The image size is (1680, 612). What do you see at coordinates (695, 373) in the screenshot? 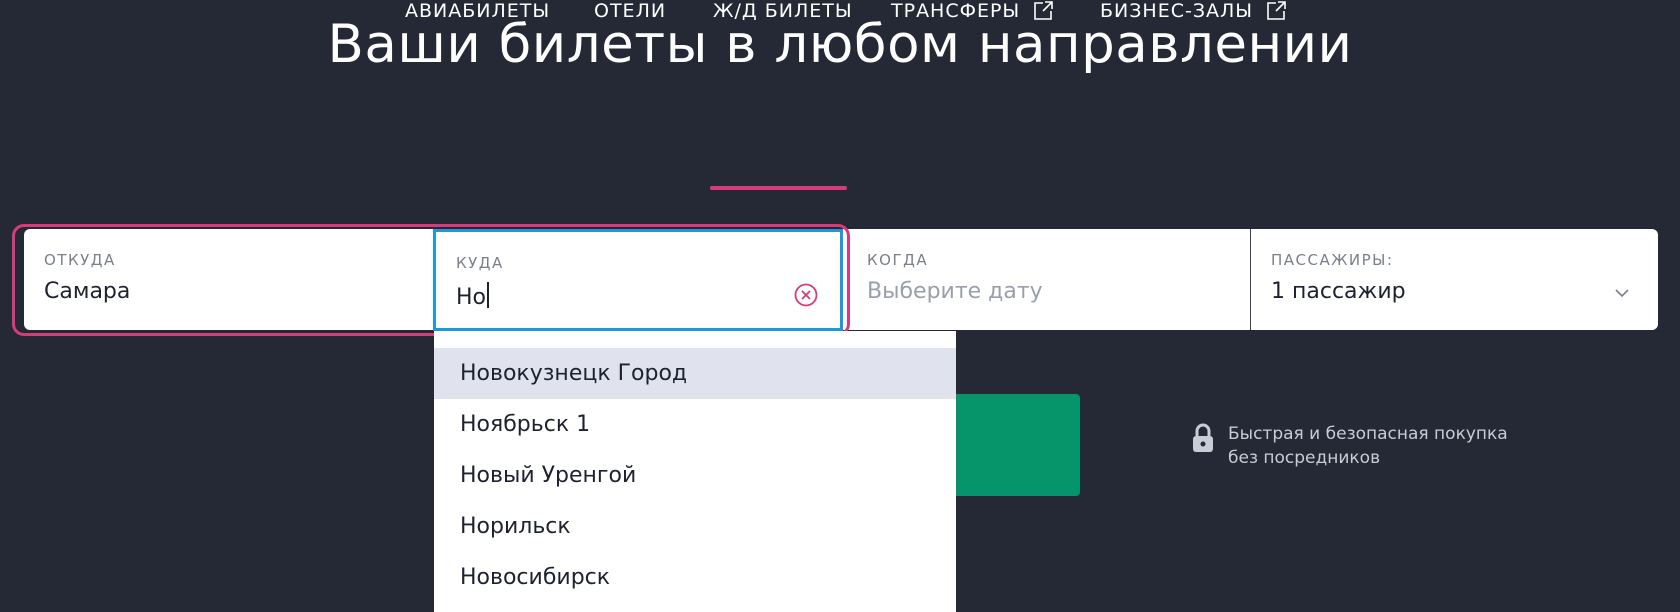
I see `suggestion-item: Новокузнецк Город` at bounding box center [695, 373].